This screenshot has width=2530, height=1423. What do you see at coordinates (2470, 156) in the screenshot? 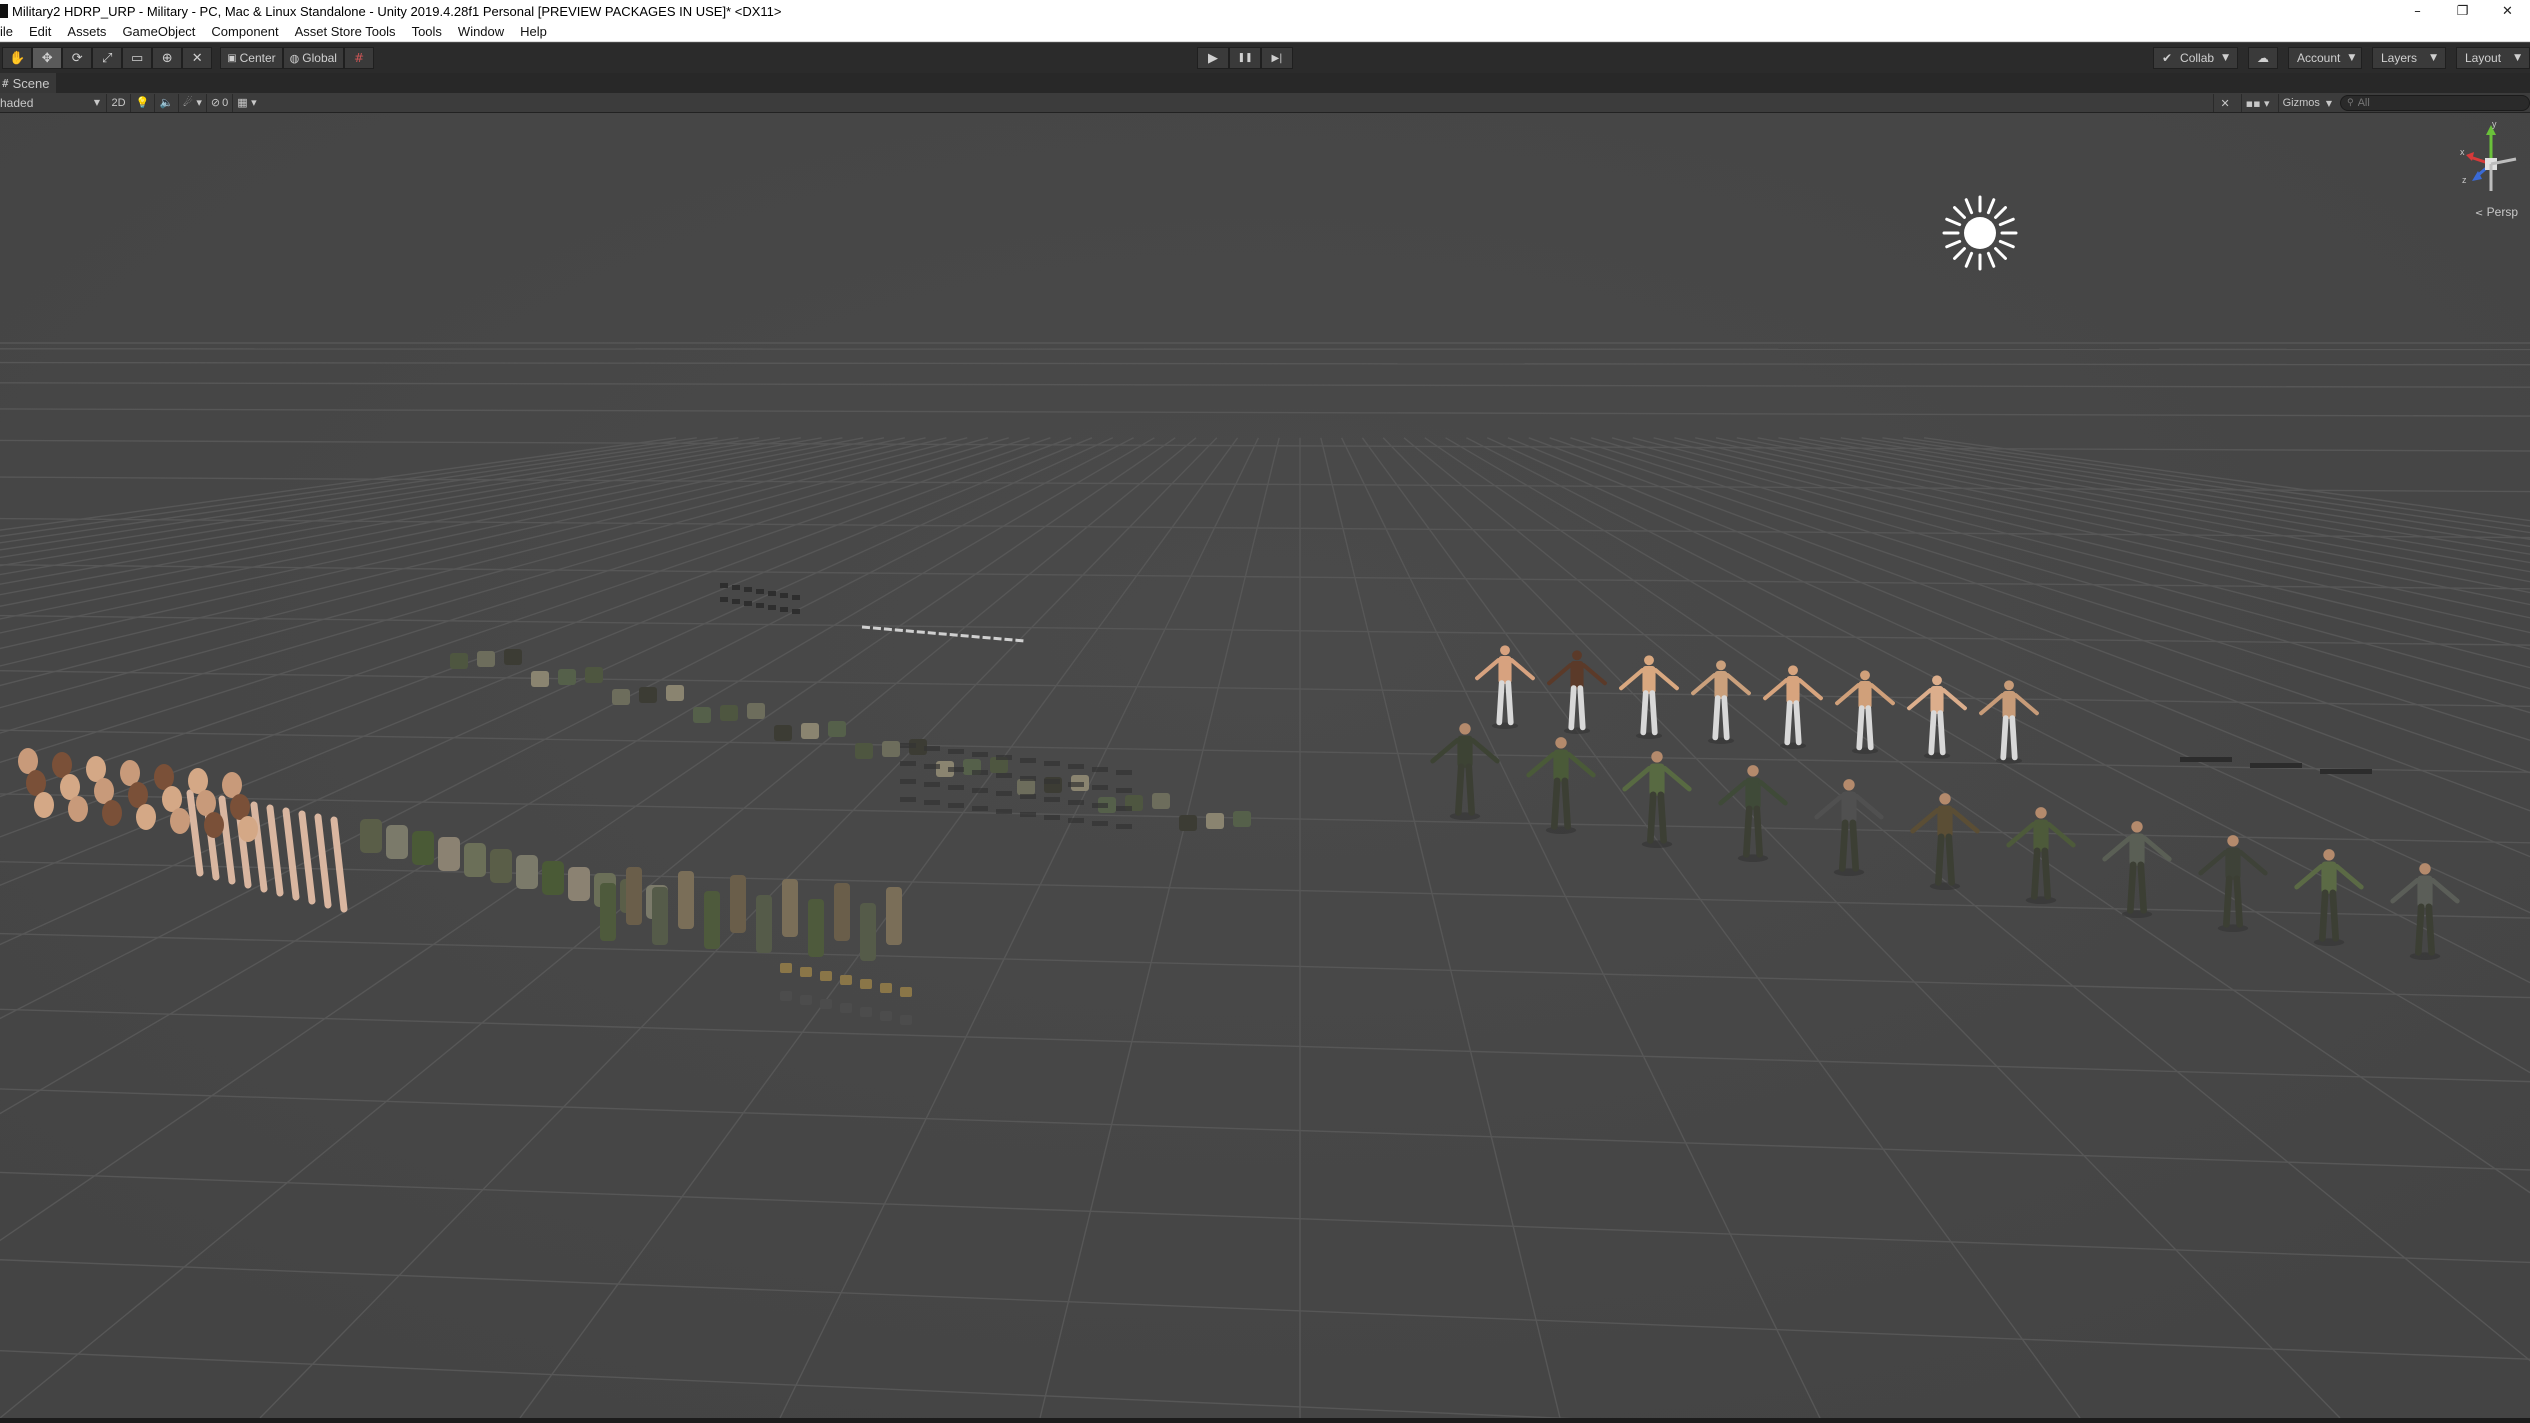
I see `axis-x-cone` at bounding box center [2470, 156].